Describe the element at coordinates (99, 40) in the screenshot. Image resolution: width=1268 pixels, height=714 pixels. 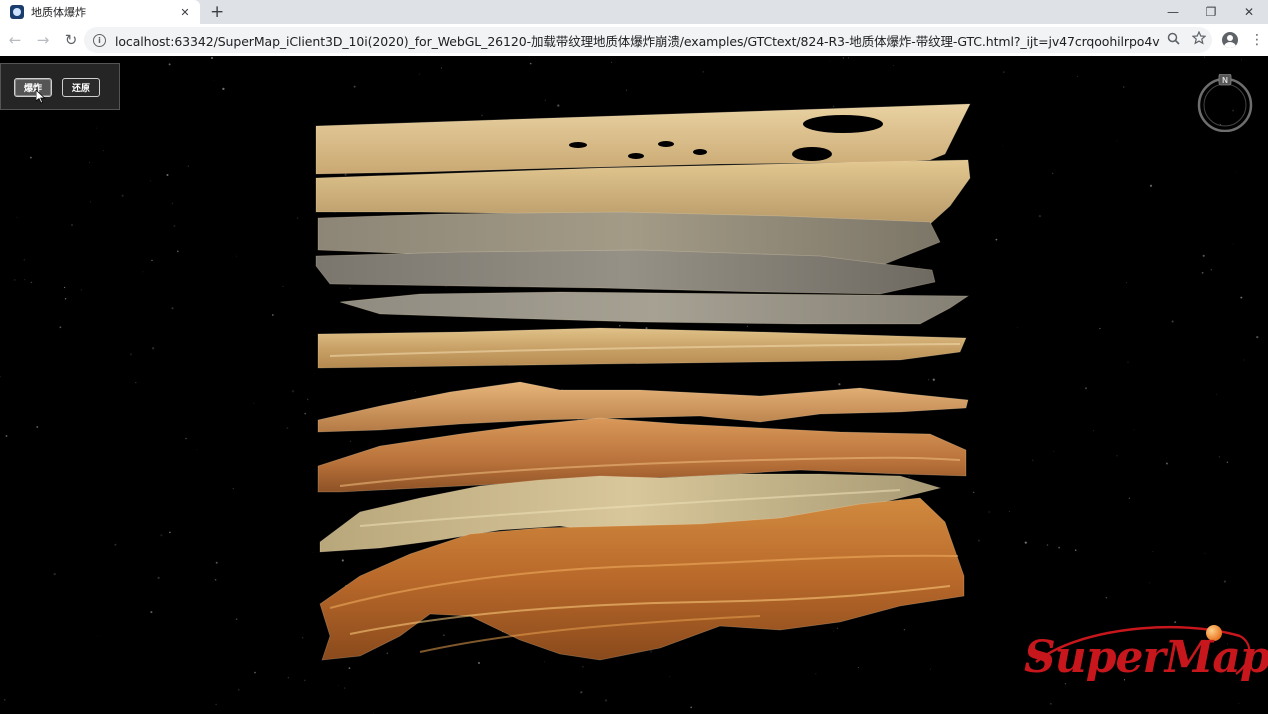
I see `info-icon: i` at that location.